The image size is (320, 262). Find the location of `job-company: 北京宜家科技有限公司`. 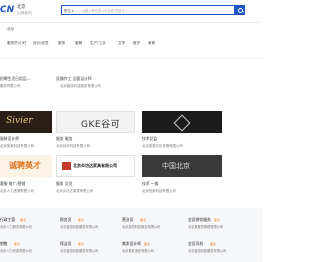

job-company: 北京宜家科技有限公司 is located at coordinates (182, 190).